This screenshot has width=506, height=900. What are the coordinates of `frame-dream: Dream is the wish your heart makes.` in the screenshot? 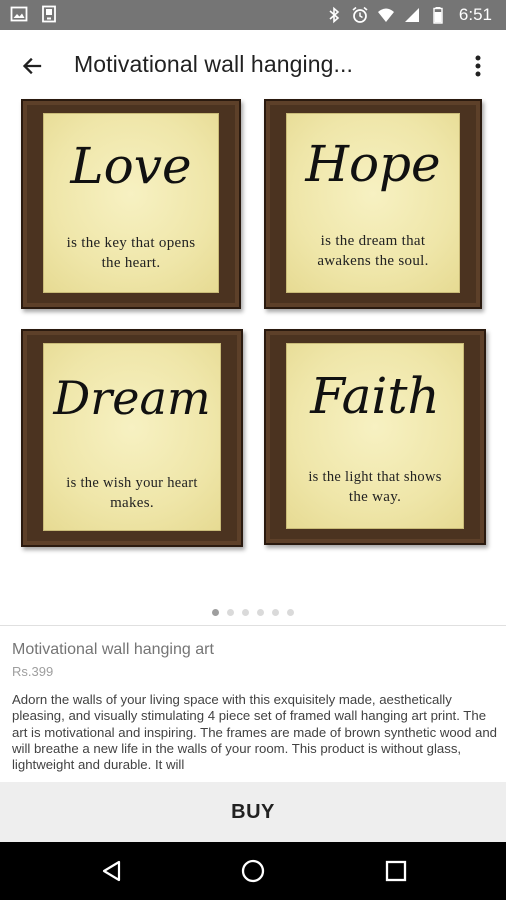 It's located at (132, 438).